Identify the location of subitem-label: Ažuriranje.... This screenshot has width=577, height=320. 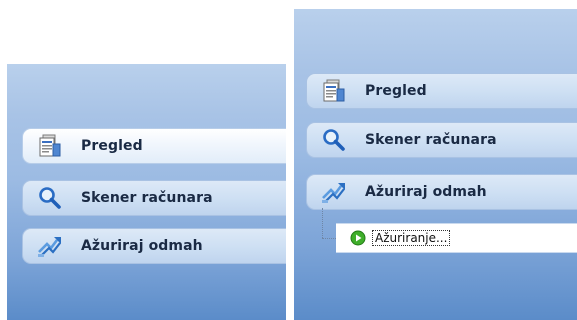
(411, 238).